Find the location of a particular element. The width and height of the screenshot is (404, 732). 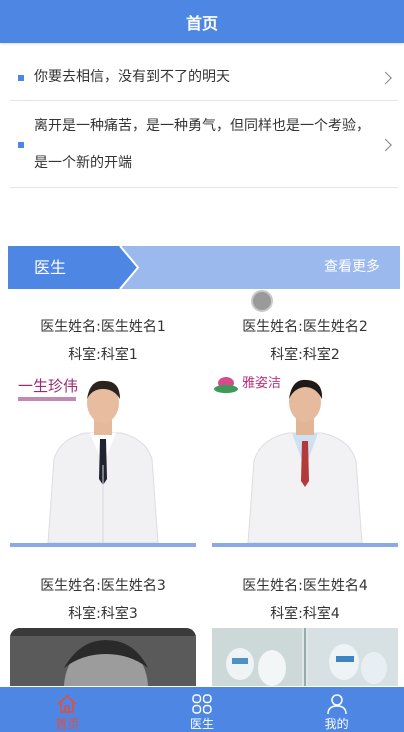

tab-arrow-shape is located at coordinates (74, 267).